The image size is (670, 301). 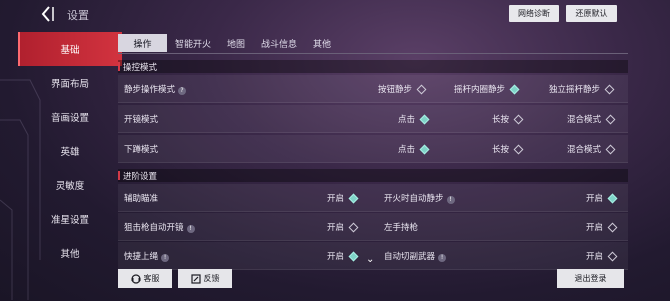 What do you see at coordinates (419, 198) in the screenshot?
I see `setting-label: 开火时自动静步!` at bounding box center [419, 198].